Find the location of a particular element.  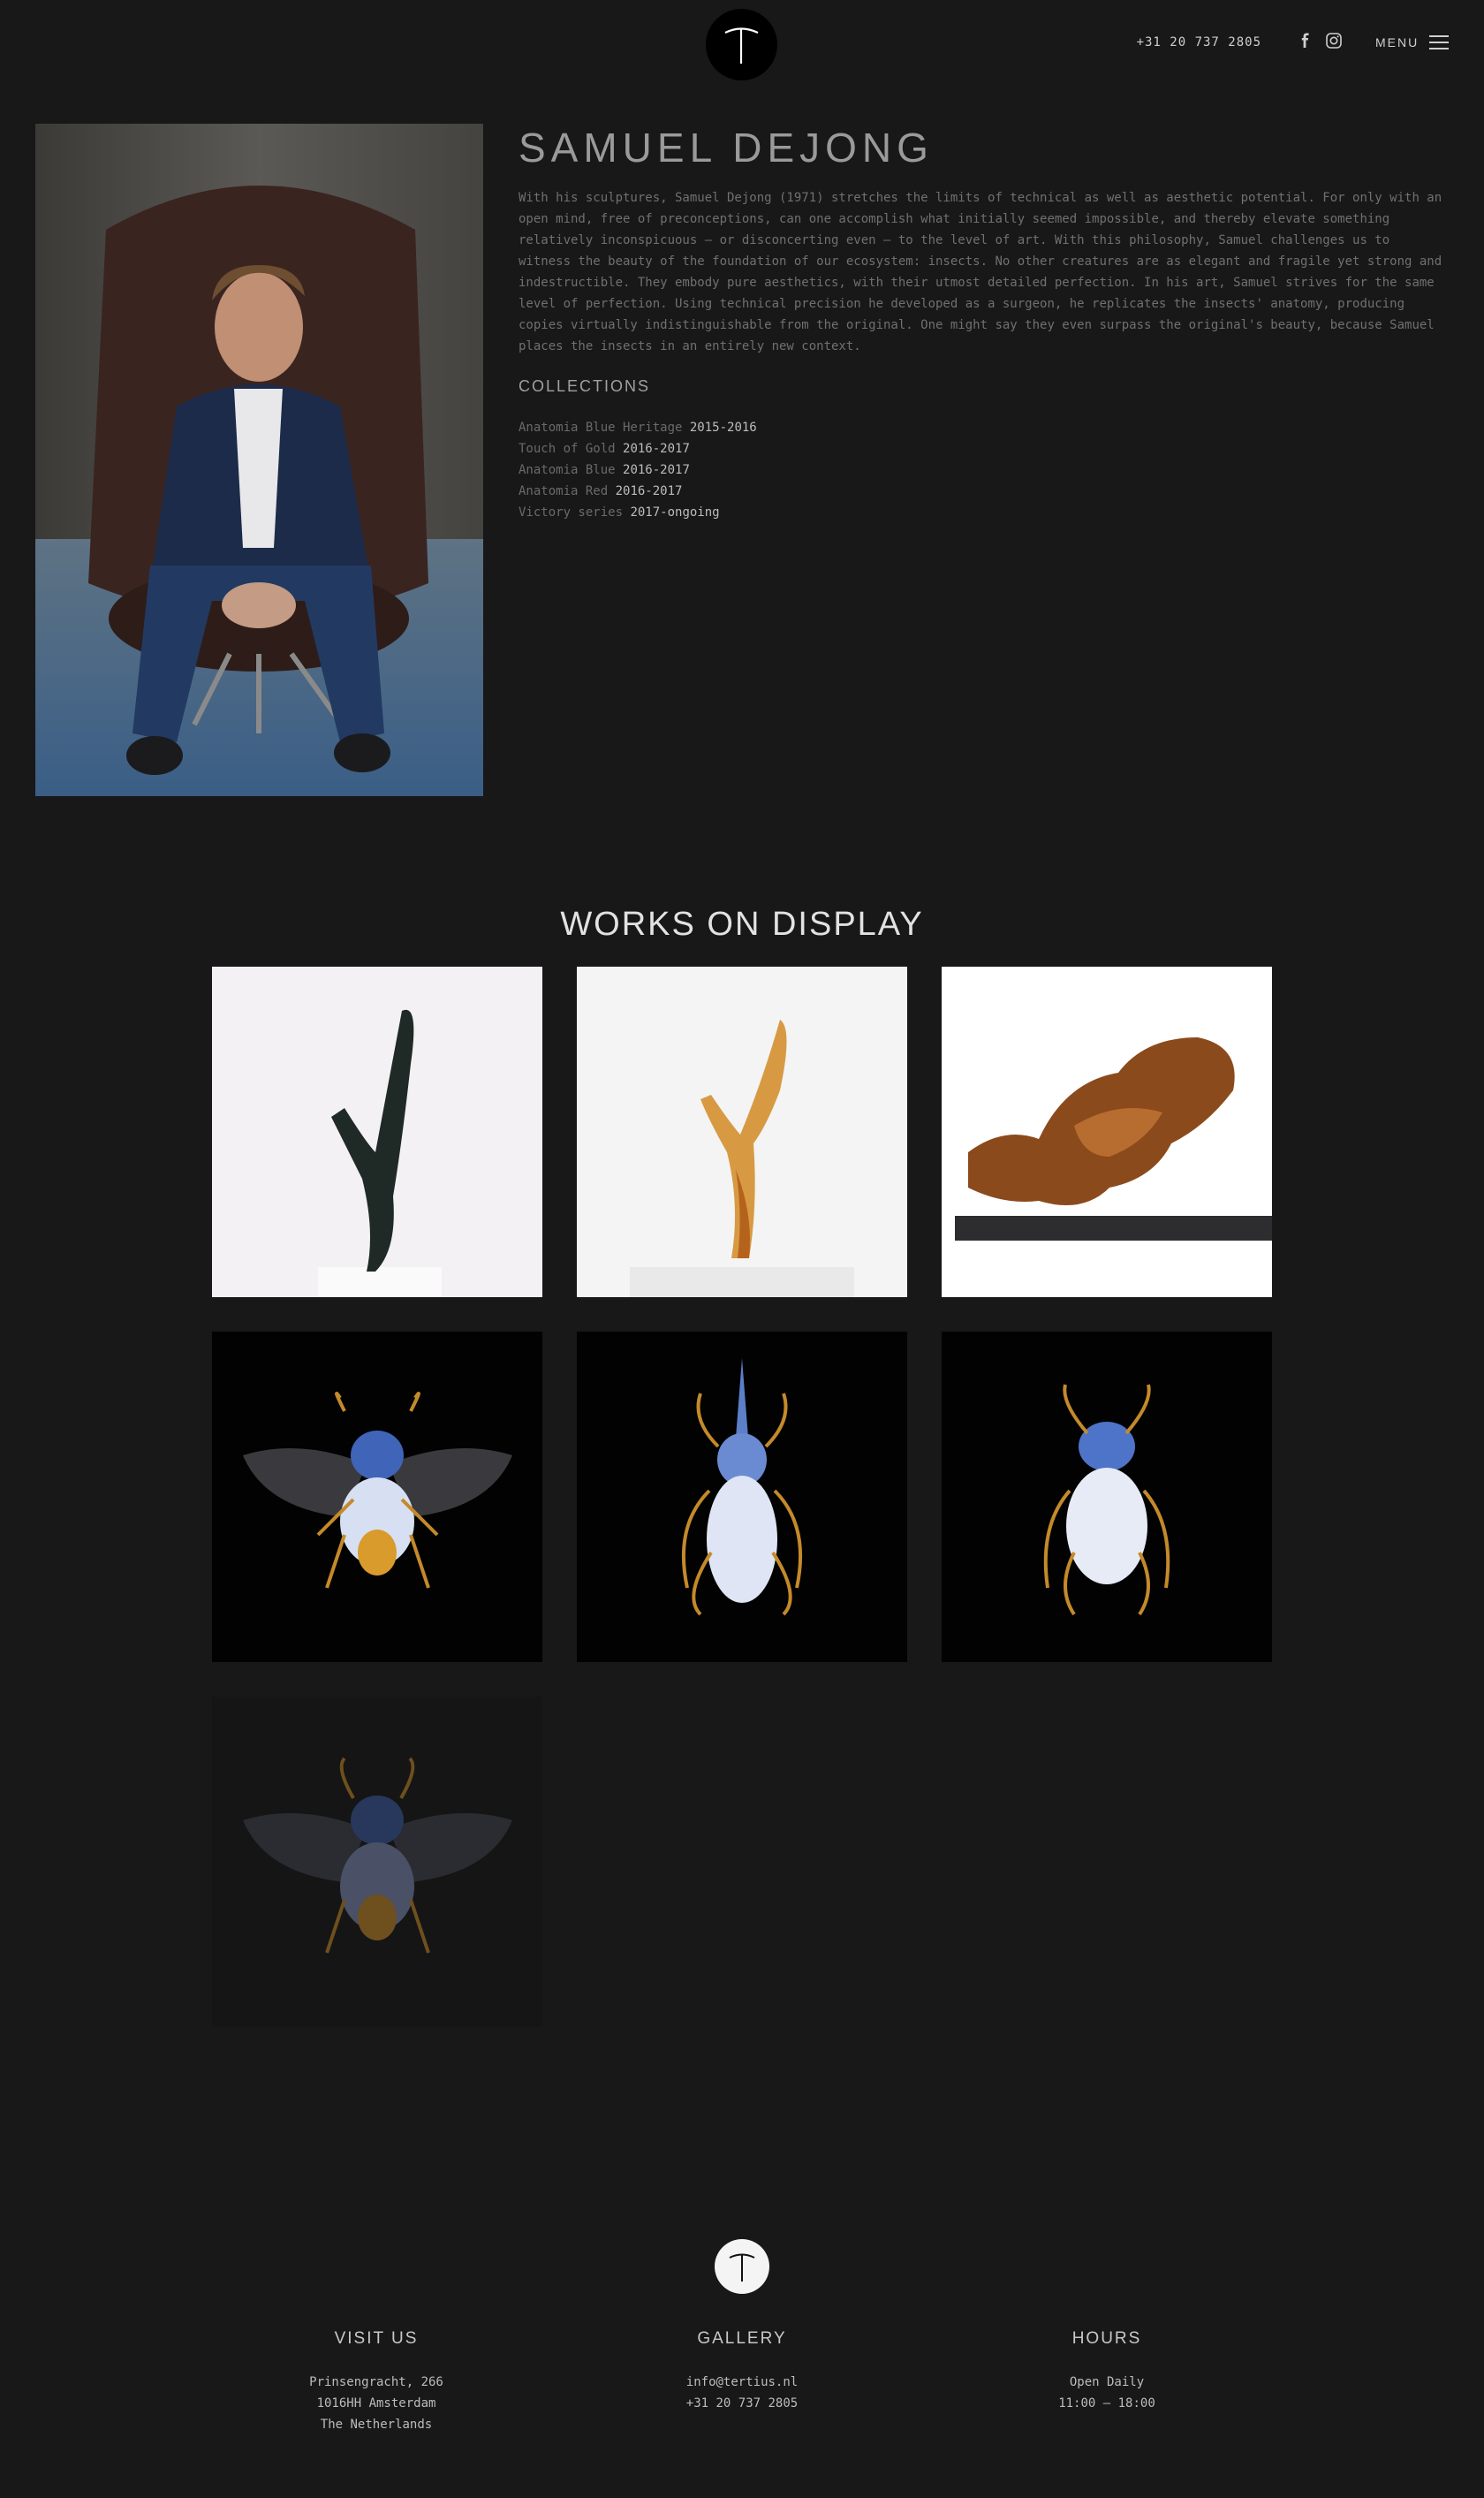

gallery-email-link: info@tertius.nl is located at coordinates (742, 2382).